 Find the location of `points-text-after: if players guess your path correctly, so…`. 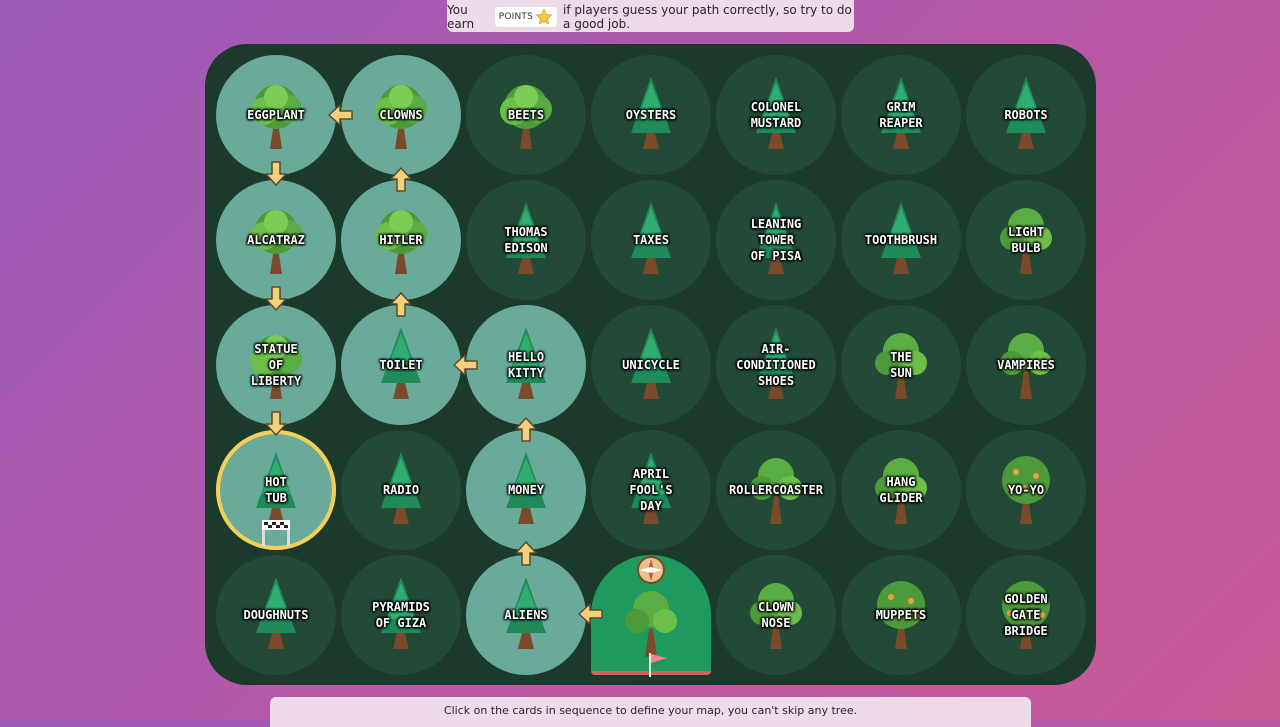

points-text-after: if players guess your path correctly, so… is located at coordinates (707, 17).